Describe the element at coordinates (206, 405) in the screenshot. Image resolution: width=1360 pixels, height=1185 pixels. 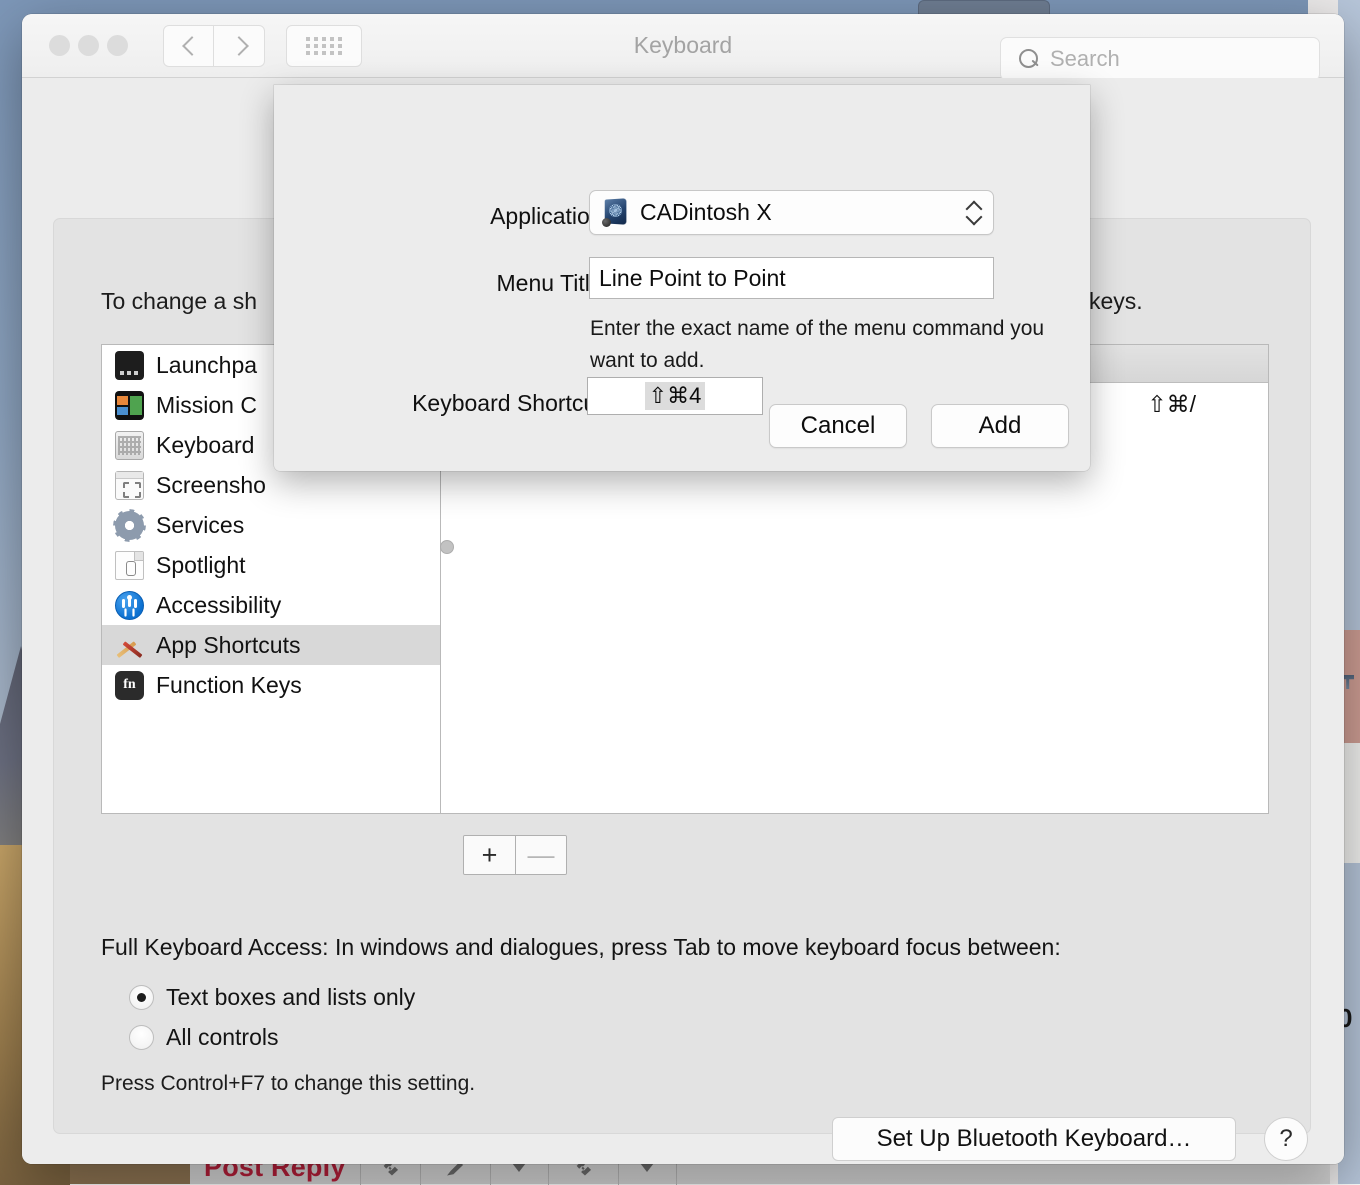
I see `category-label: Mission C` at that location.